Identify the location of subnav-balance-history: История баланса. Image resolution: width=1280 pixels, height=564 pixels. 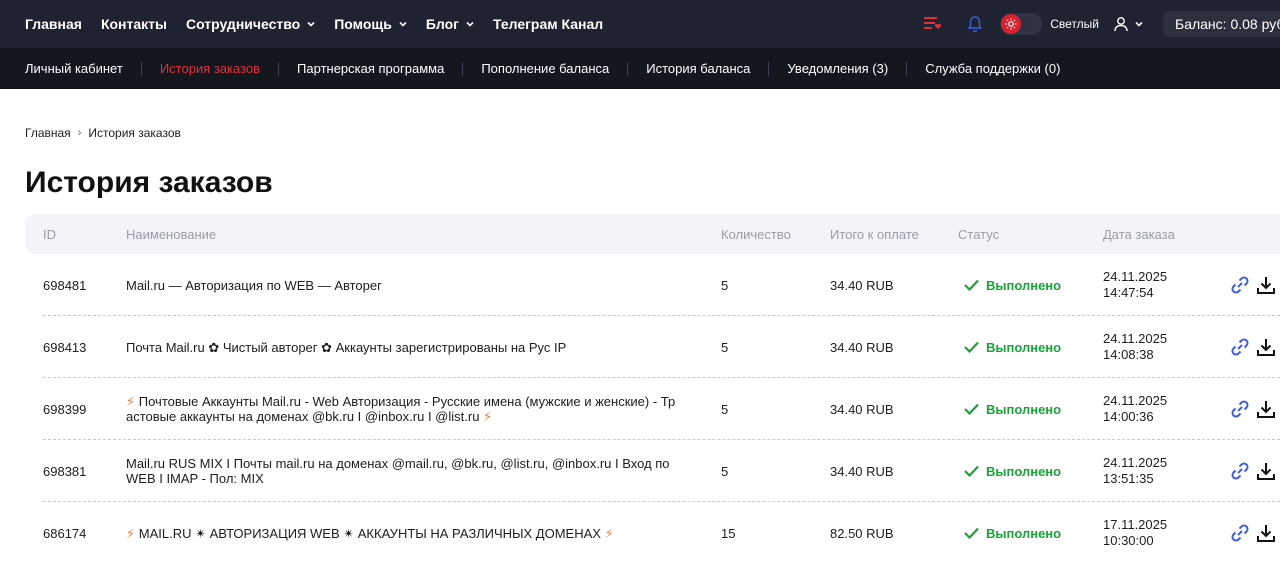
(698, 68).